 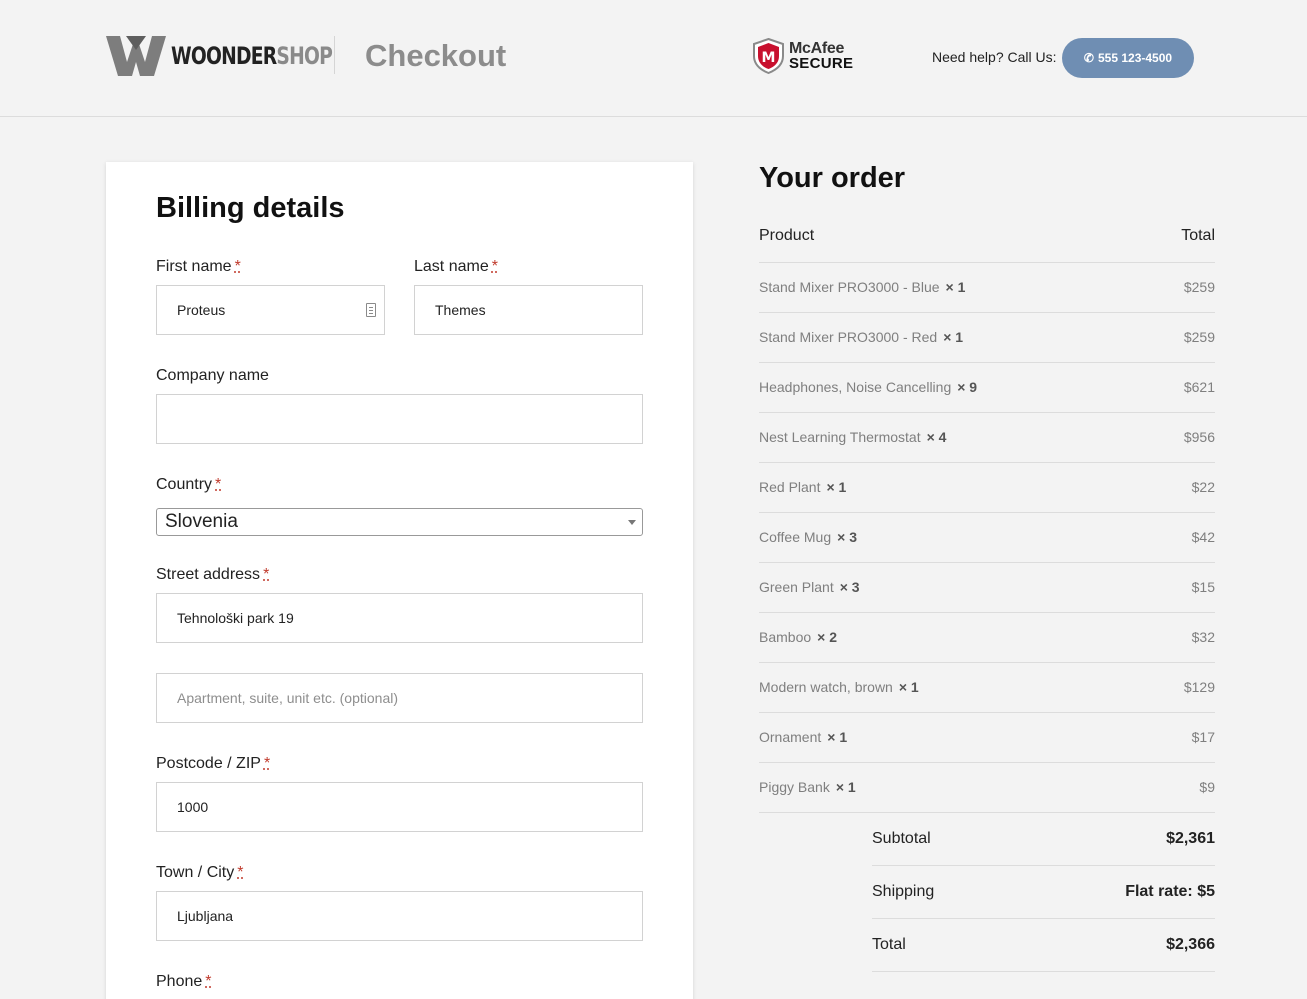 I want to click on order-title: Your order, so click(x=832, y=178).